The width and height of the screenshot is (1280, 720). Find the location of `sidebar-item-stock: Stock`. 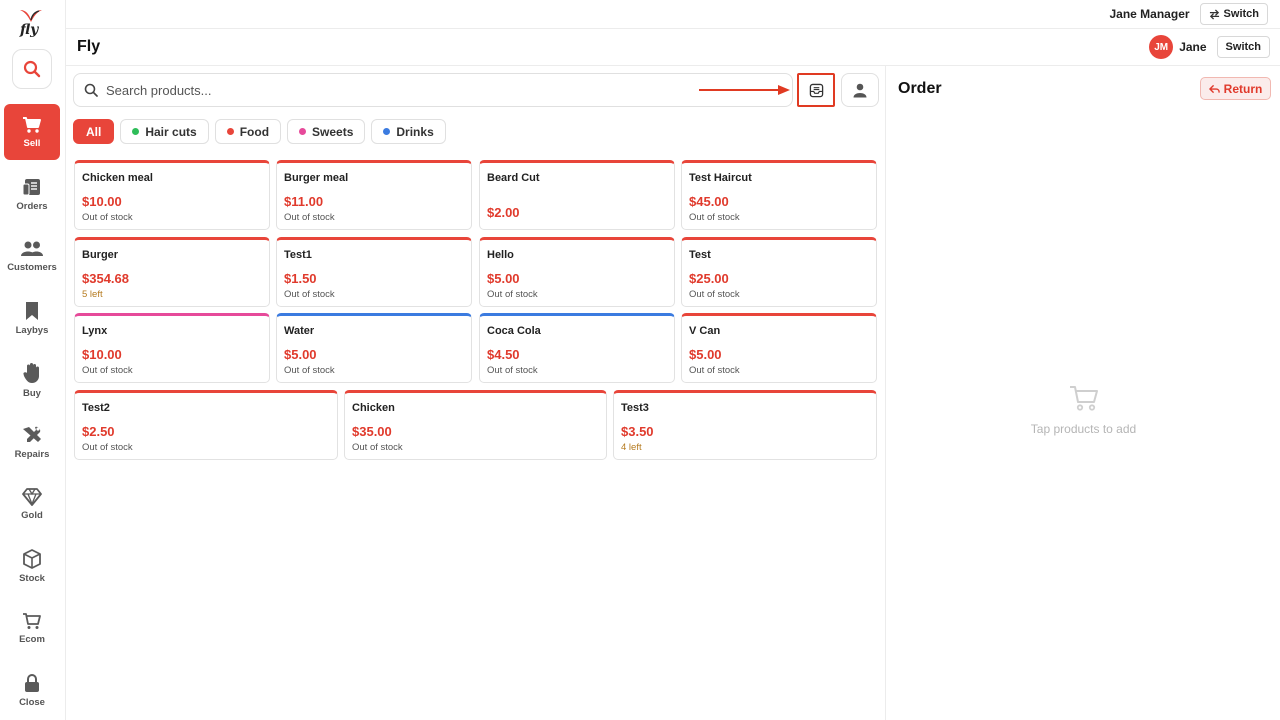

sidebar-item-stock: Stock is located at coordinates (32, 566).